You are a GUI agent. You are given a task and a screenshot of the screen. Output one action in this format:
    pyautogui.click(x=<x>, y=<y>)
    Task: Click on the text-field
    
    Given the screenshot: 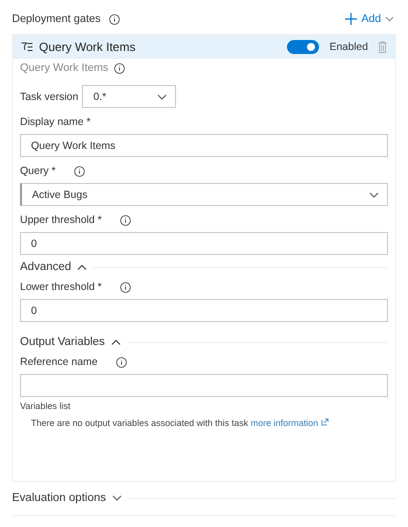 What is the action you would take?
    pyautogui.click(x=204, y=385)
    